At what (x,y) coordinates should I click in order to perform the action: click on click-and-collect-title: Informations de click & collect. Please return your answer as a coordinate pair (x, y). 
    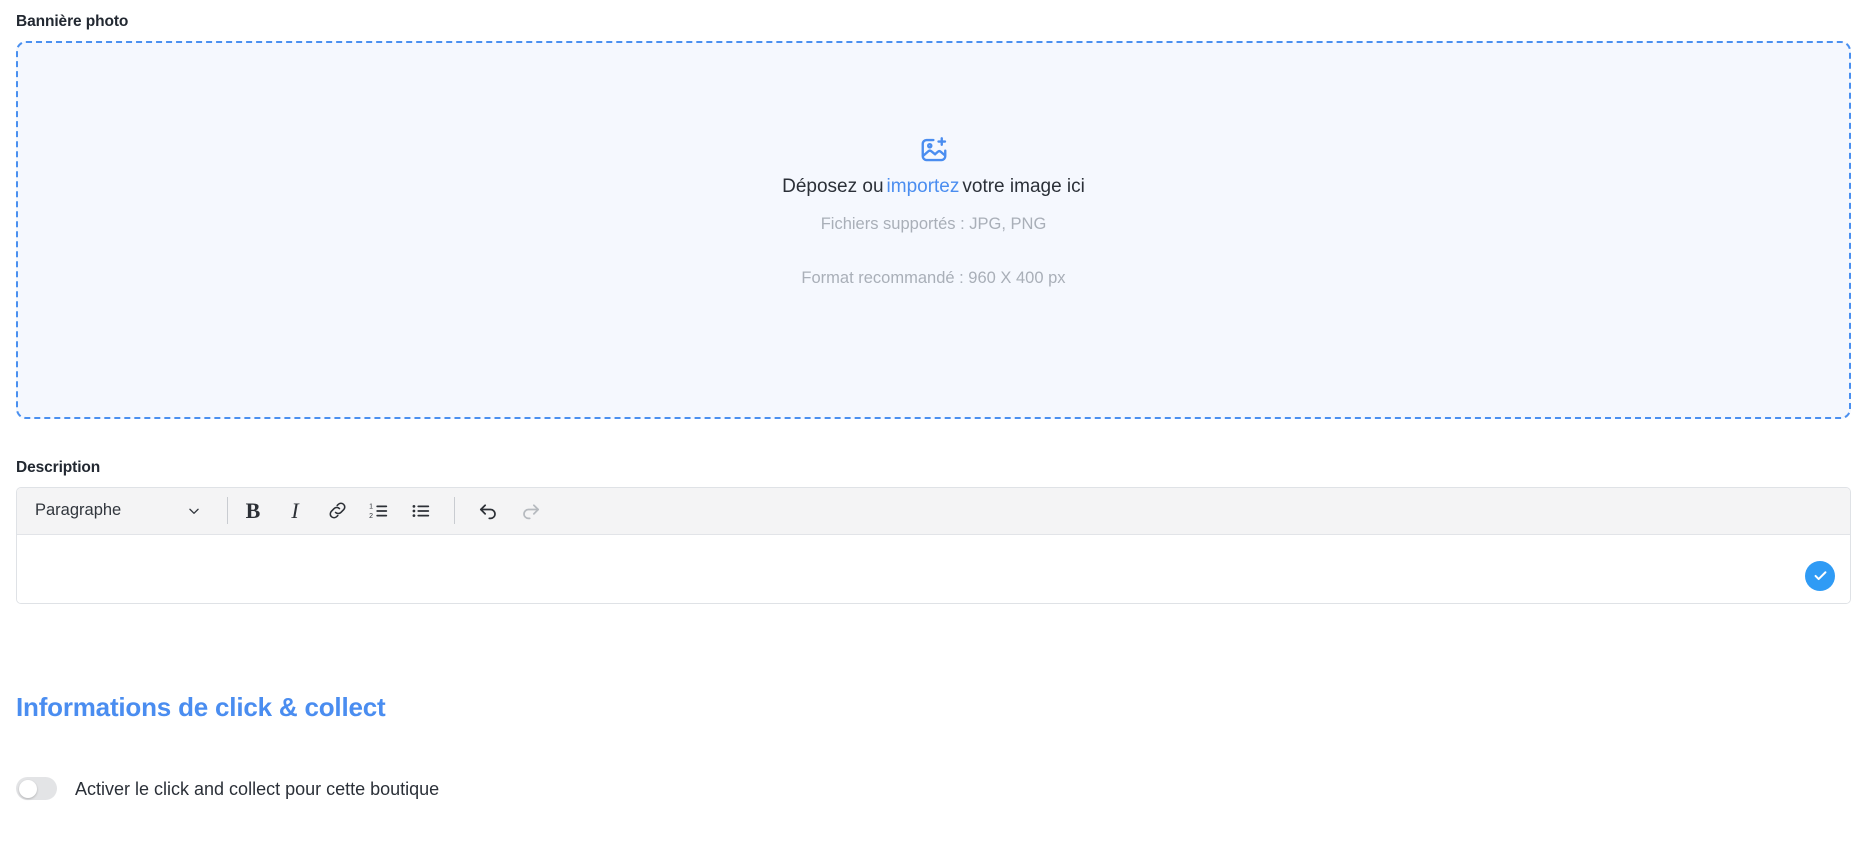
    Looking at the image, I should click on (201, 707).